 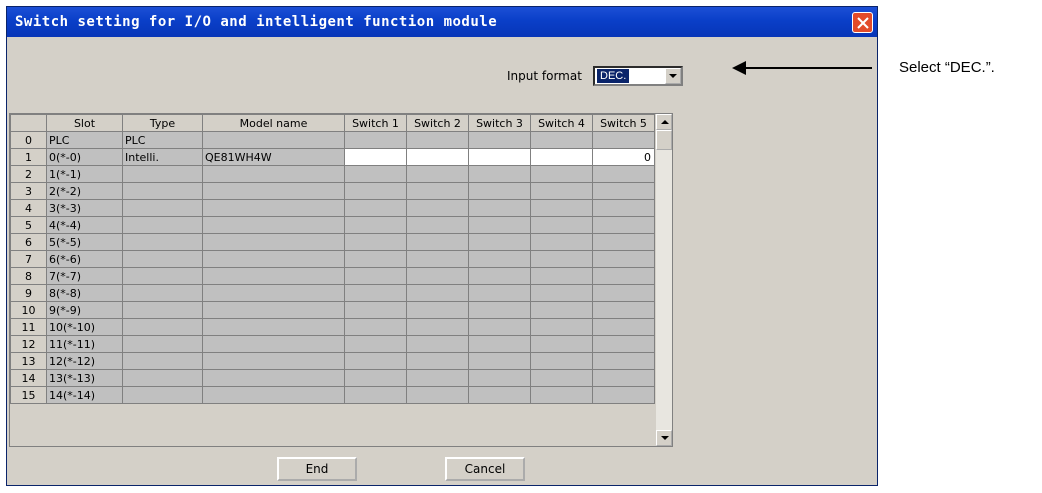 I want to click on model-name-cell: QE81WH4W, so click(x=273, y=157).